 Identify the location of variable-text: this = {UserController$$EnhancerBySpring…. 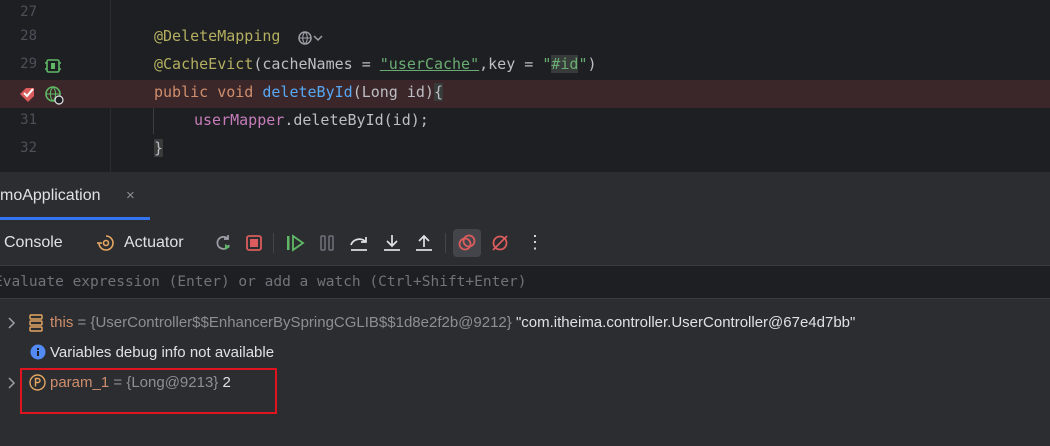
(453, 322).